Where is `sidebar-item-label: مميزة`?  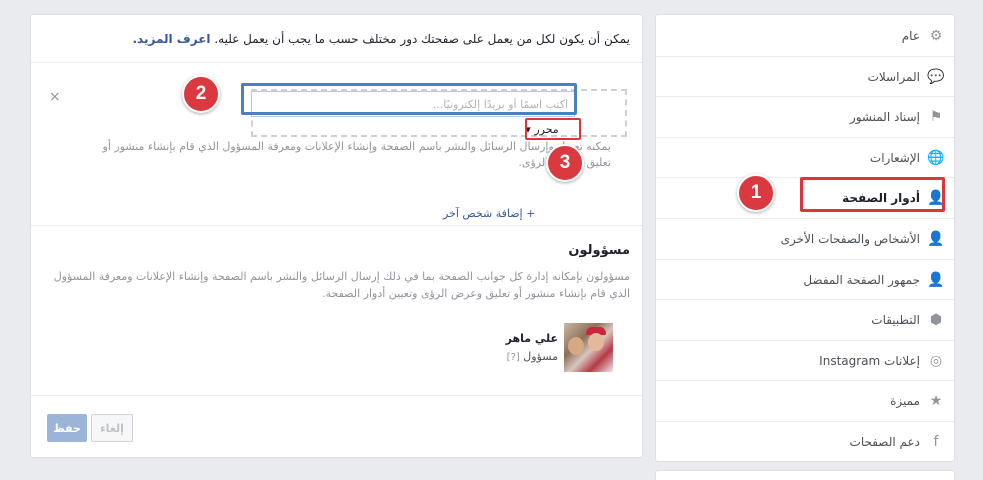
sidebar-item-label: مميزة is located at coordinates (905, 401).